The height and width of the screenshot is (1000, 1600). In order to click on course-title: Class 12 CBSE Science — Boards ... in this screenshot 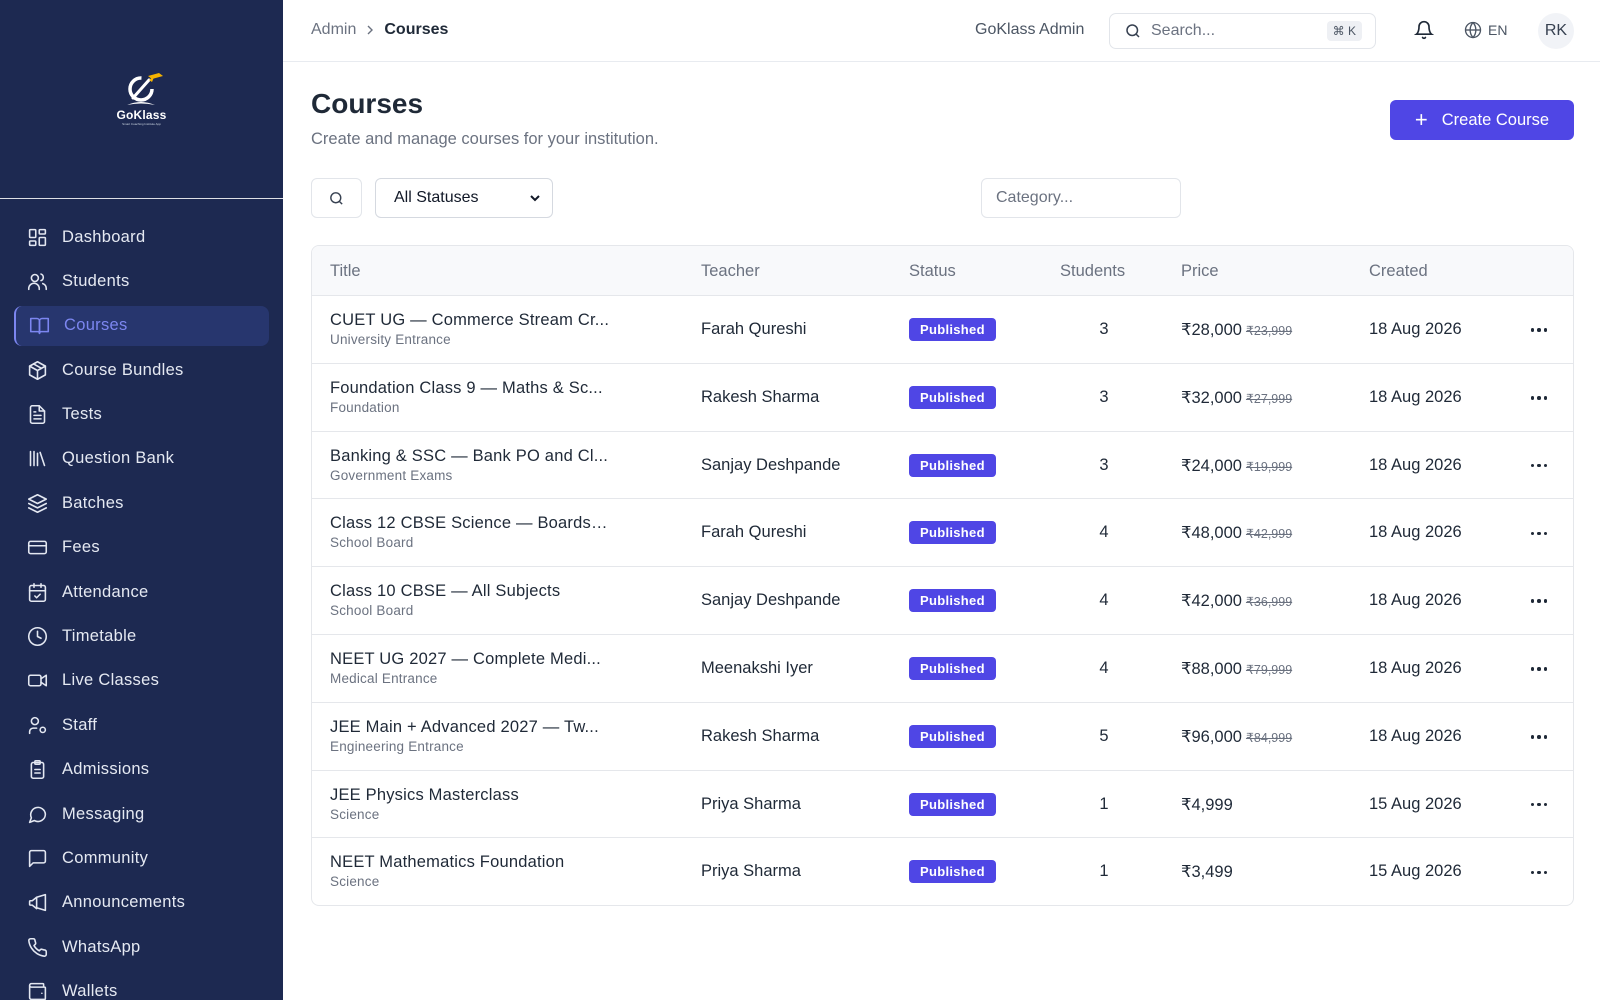, I will do `click(470, 523)`.